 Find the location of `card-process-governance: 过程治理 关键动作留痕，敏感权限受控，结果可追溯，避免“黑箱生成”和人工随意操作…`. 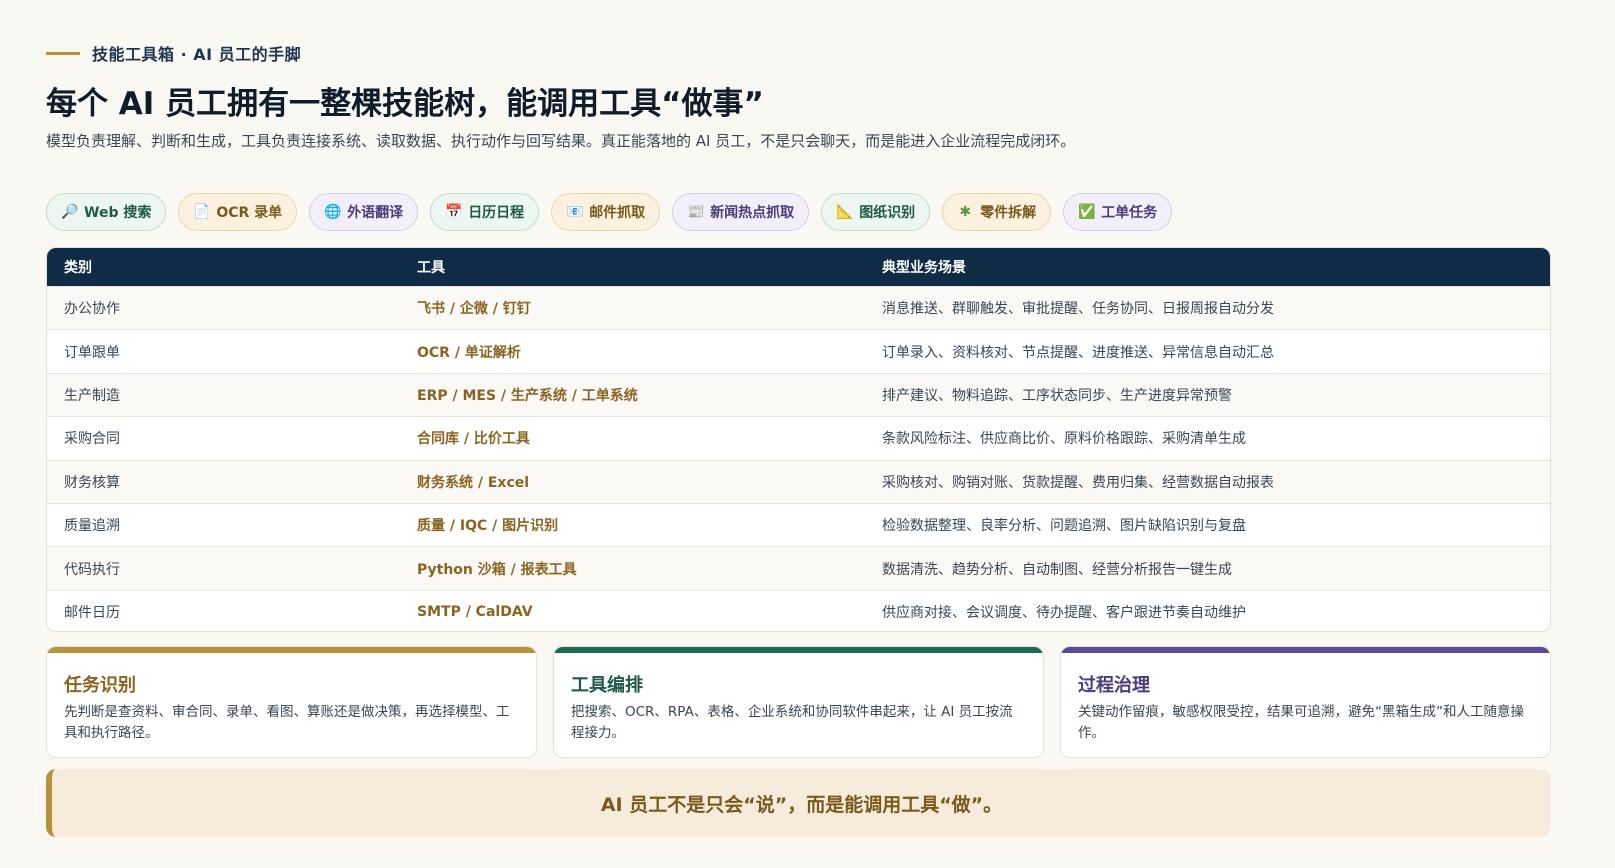

card-process-governance: 过程治理 关键动作留痕，敏感权限受控，结果可追溯，避免“黑箱生成”和人工随意操作… is located at coordinates (1305, 702).